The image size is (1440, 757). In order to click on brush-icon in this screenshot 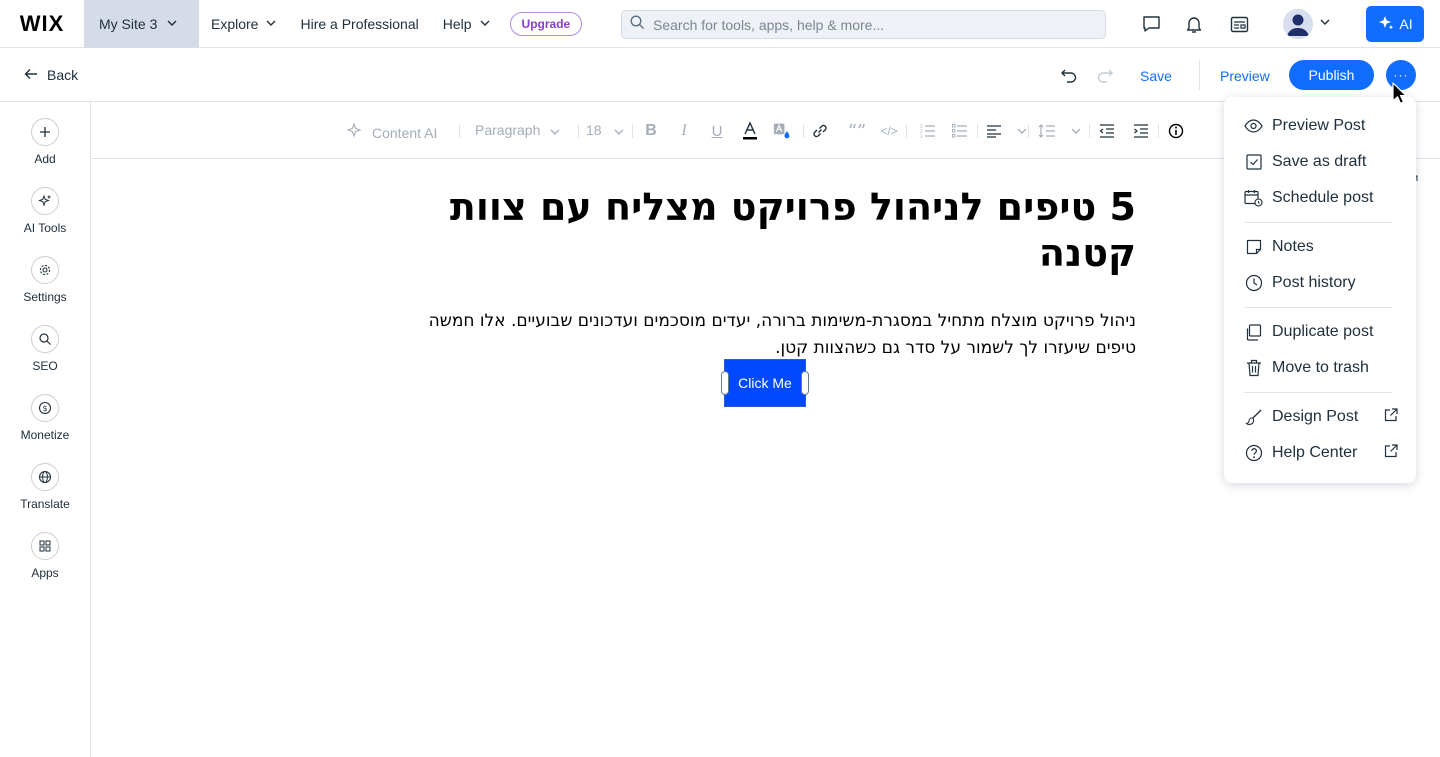, I will do `click(1253, 417)`.